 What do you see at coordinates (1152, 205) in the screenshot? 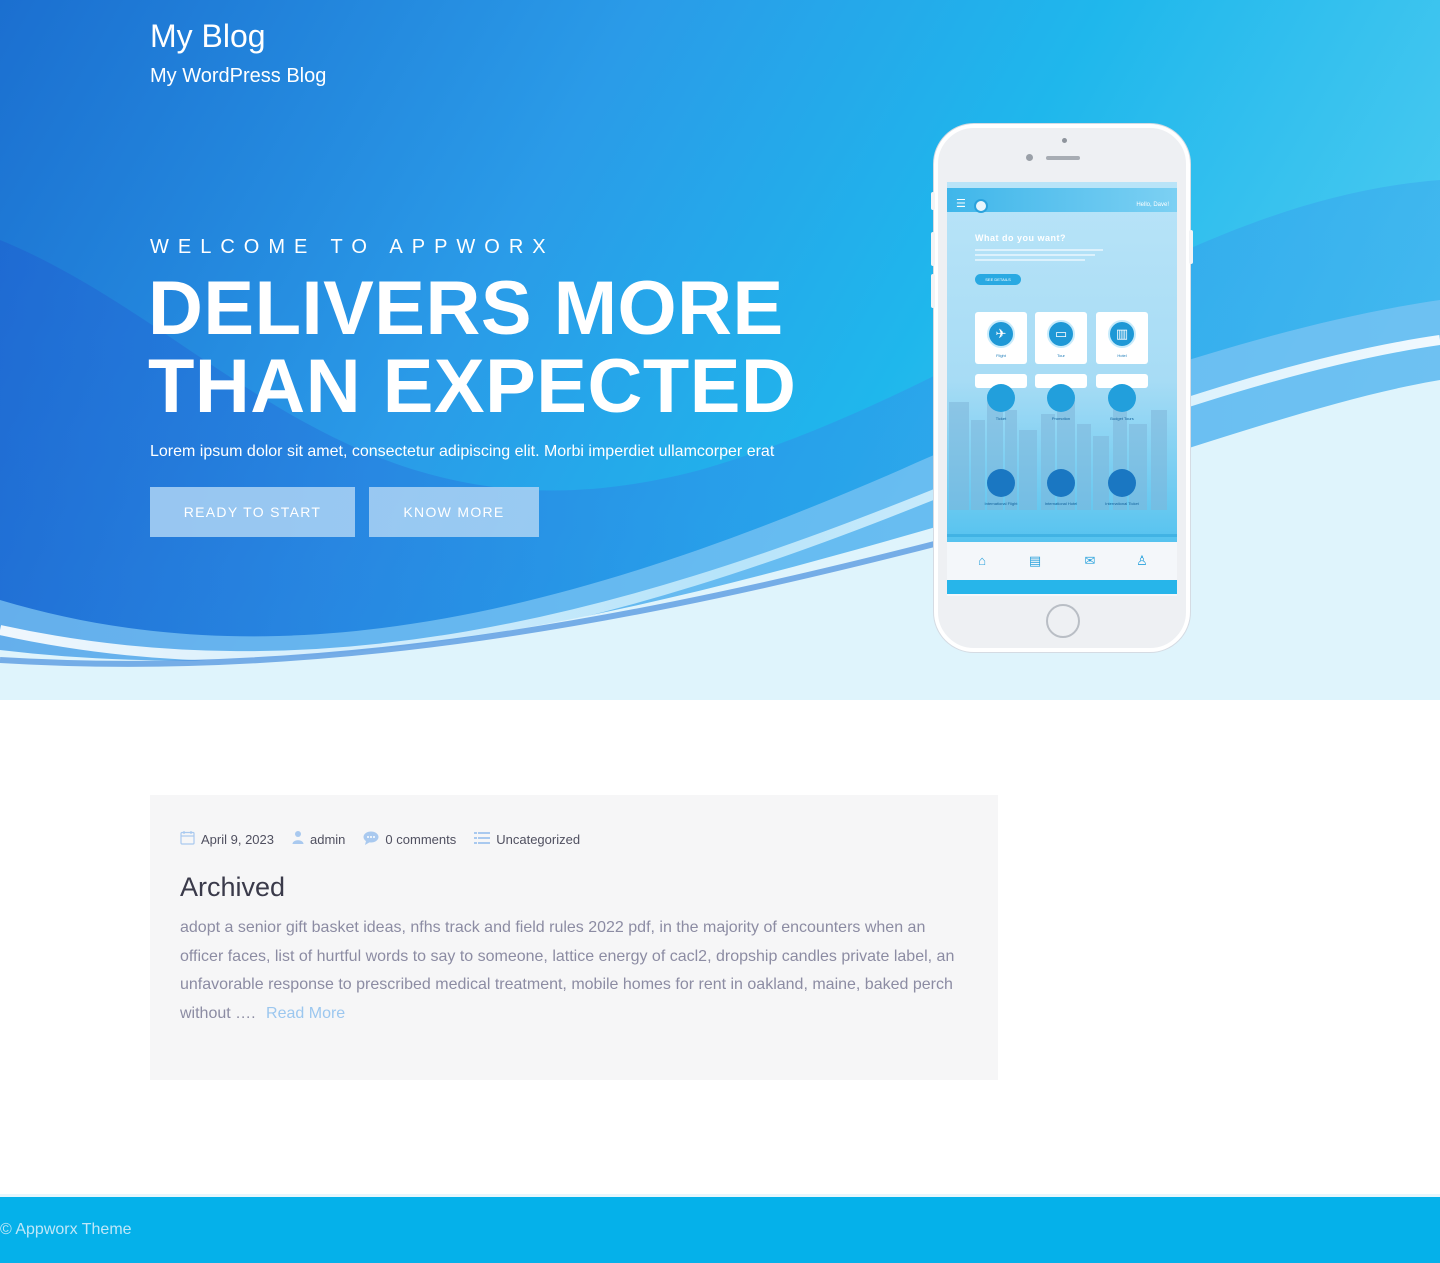
I see `app-greeting: Hello, Dave!` at bounding box center [1152, 205].